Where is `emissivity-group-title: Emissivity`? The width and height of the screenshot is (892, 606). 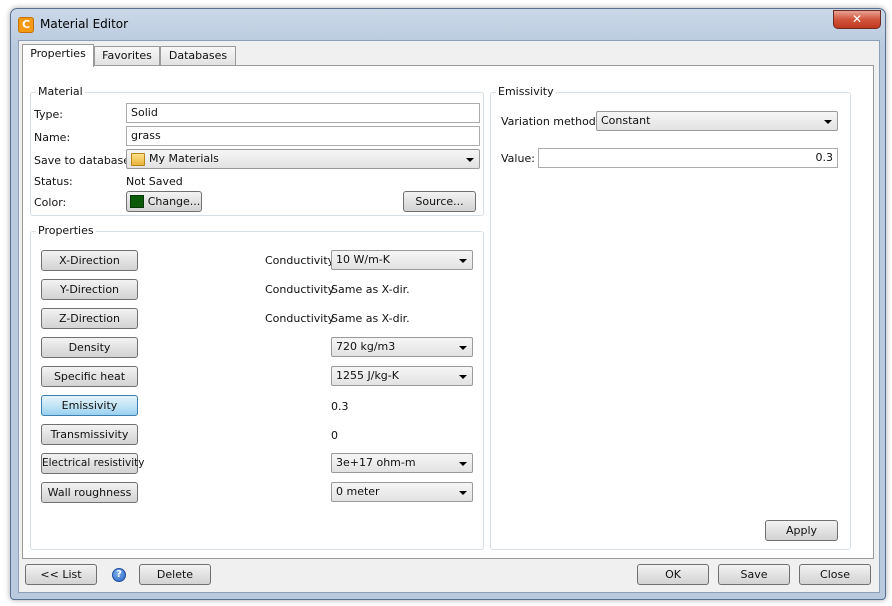 emissivity-group-title: Emissivity is located at coordinates (526, 91).